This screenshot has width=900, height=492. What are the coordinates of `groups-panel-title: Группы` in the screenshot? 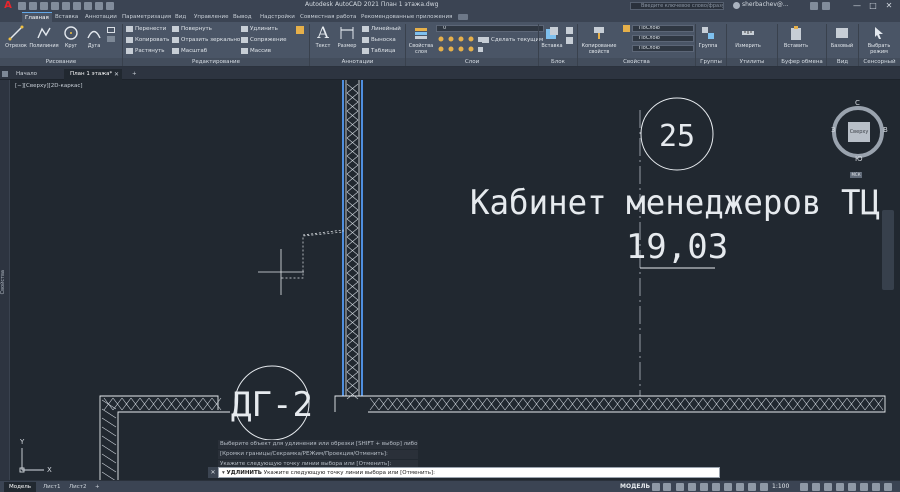 It's located at (711, 62).